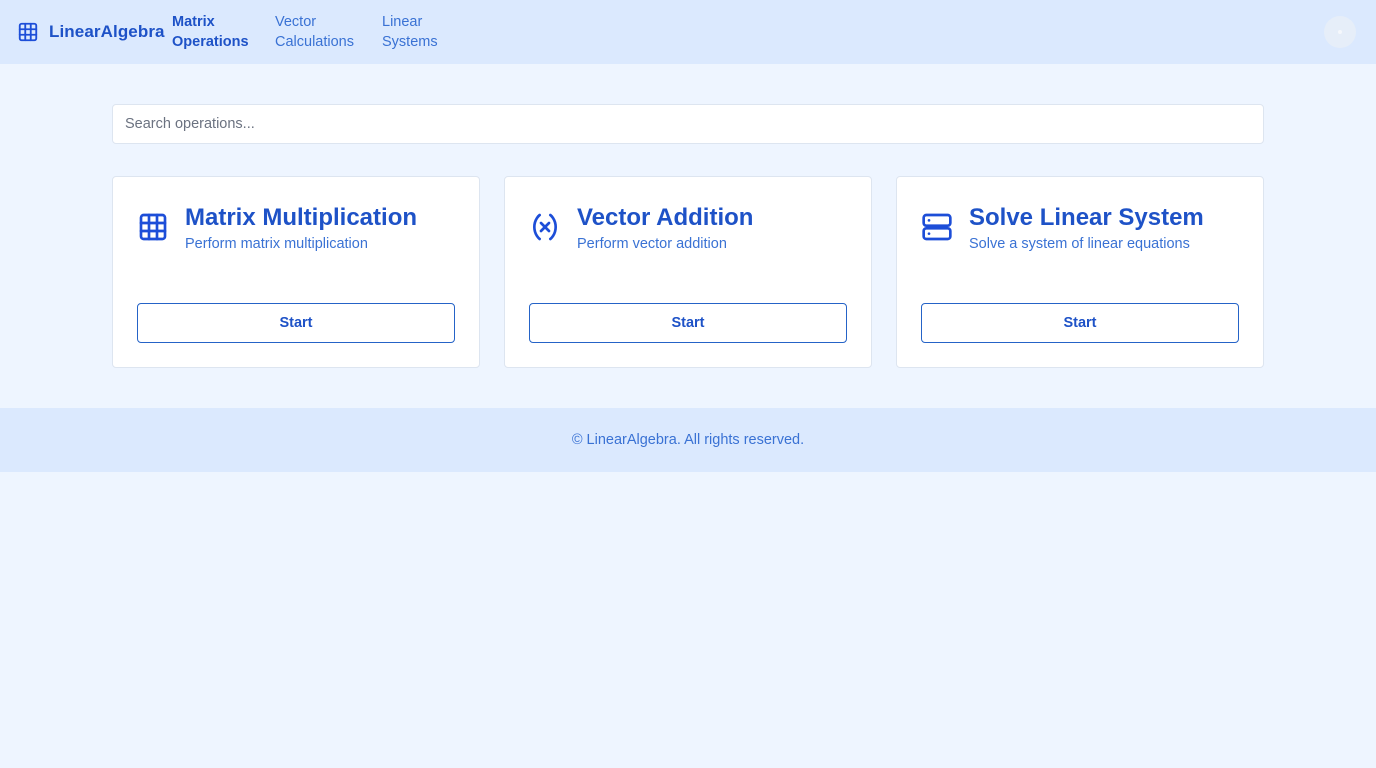 The height and width of the screenshot is (768, 1376). What do you see at coordinates (314, 32) in the screenshot?
I see `nav-vector-calculations: Vector Calculations` at bounding box center [314, 32].